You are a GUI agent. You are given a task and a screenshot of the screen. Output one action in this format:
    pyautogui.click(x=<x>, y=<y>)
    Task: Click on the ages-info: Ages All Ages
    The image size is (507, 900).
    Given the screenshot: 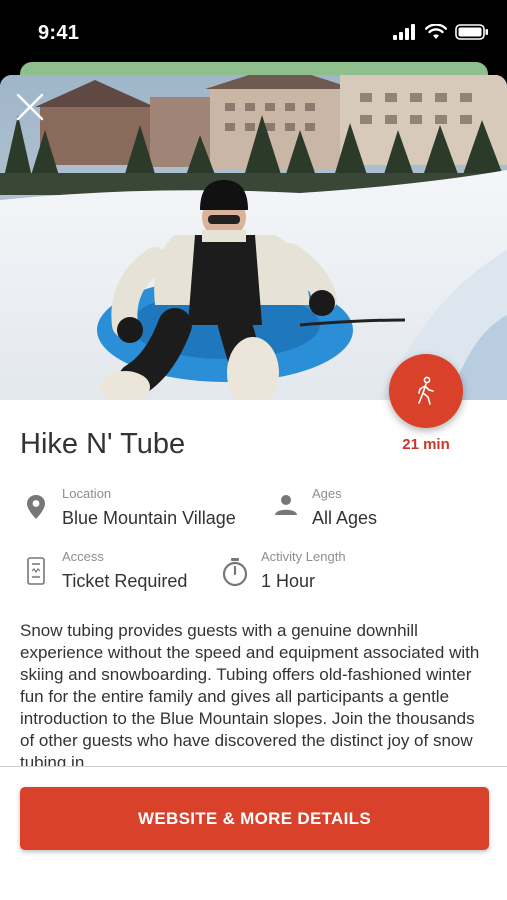 What is the action you would take?
    pyautogui.click(x=323, y=509)
    